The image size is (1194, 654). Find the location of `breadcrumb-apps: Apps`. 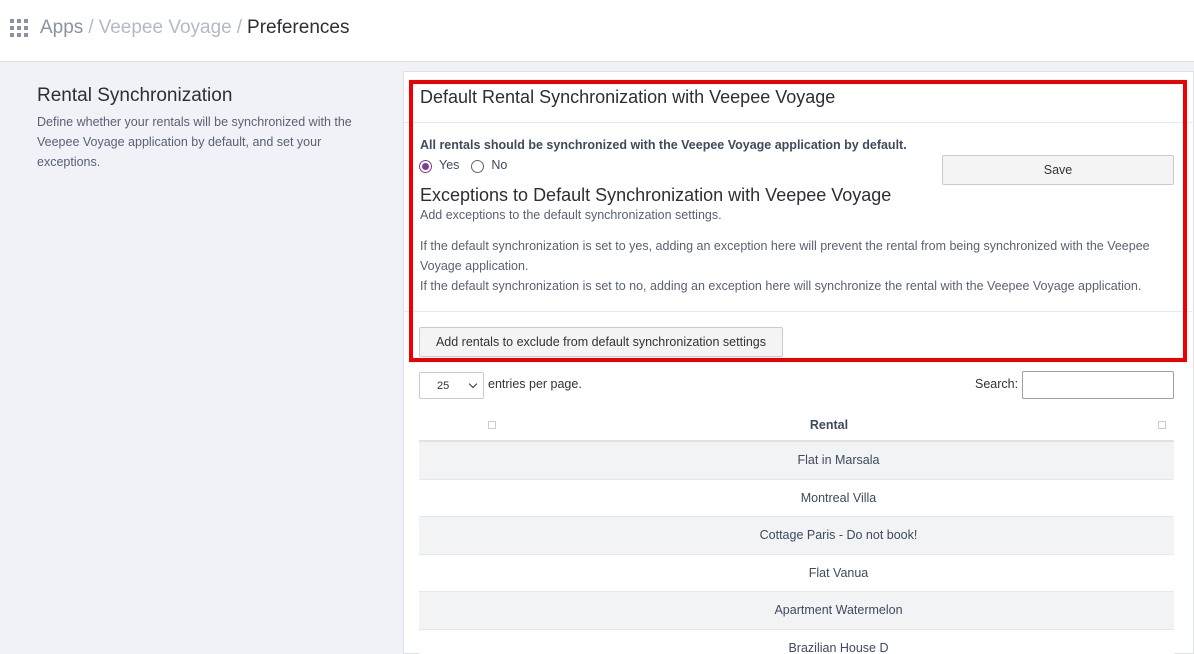

breadcrumb-apps: Apps is located at coordinates (61, 27).